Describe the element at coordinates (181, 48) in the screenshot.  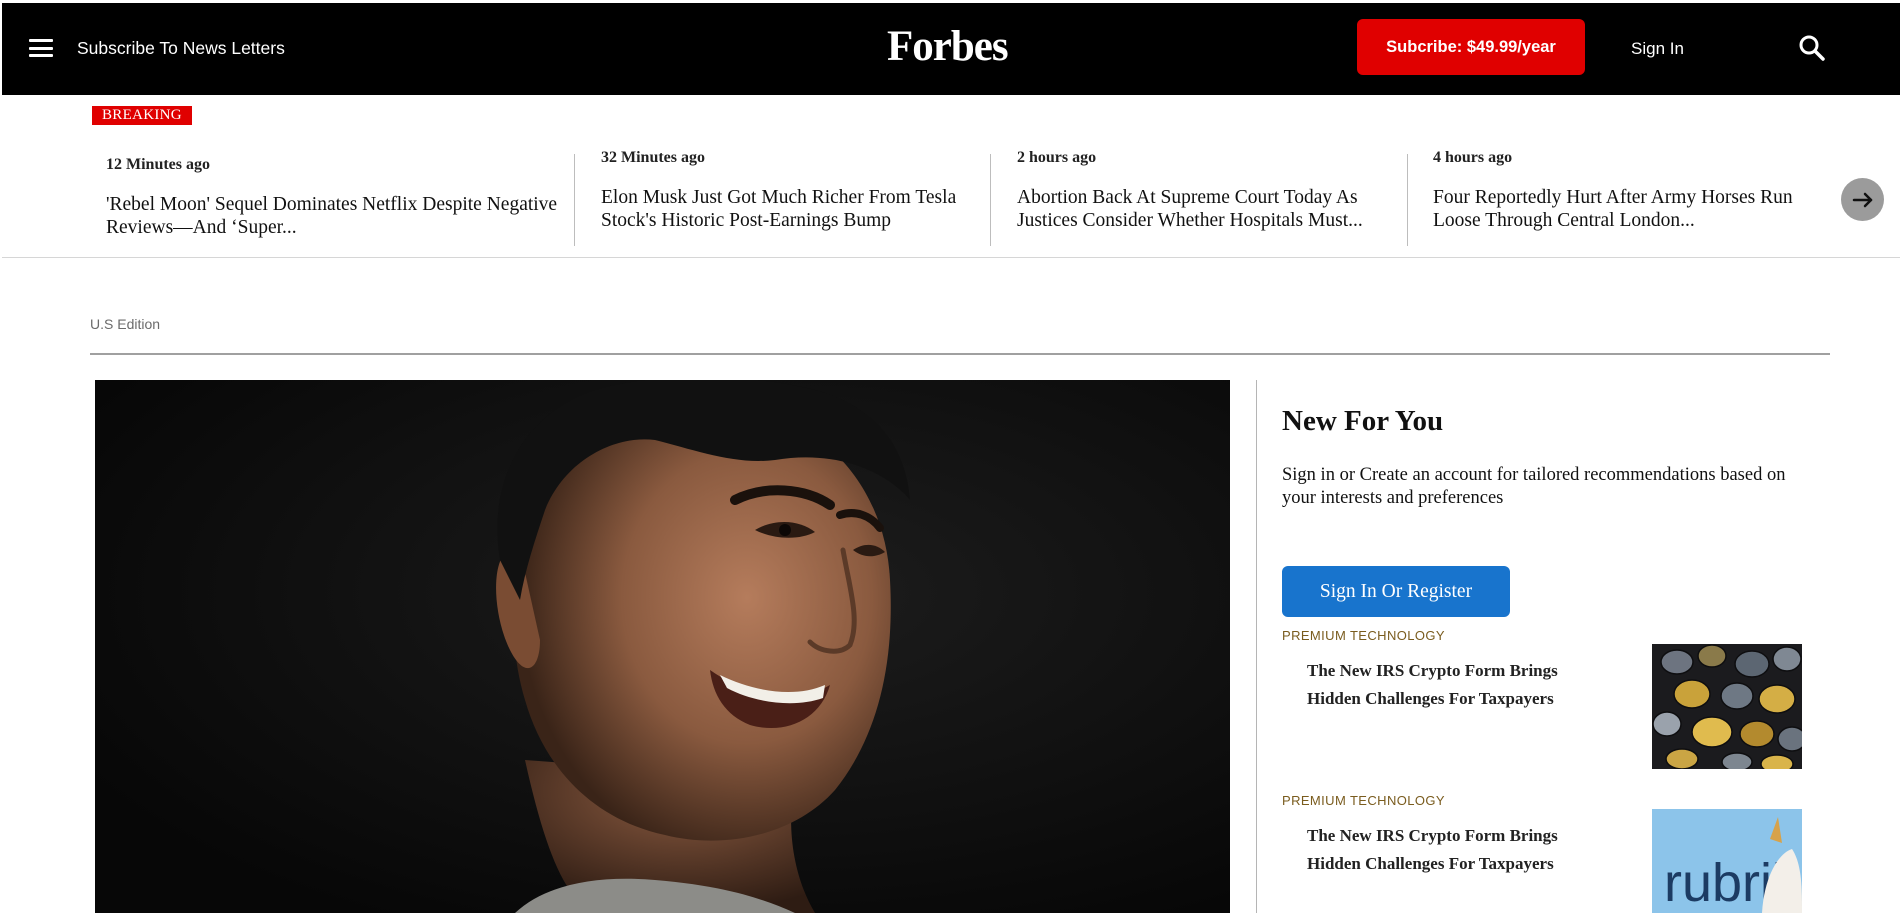
I see `subscribe-newsletters-link: Subscribe To News Letters` at that location.